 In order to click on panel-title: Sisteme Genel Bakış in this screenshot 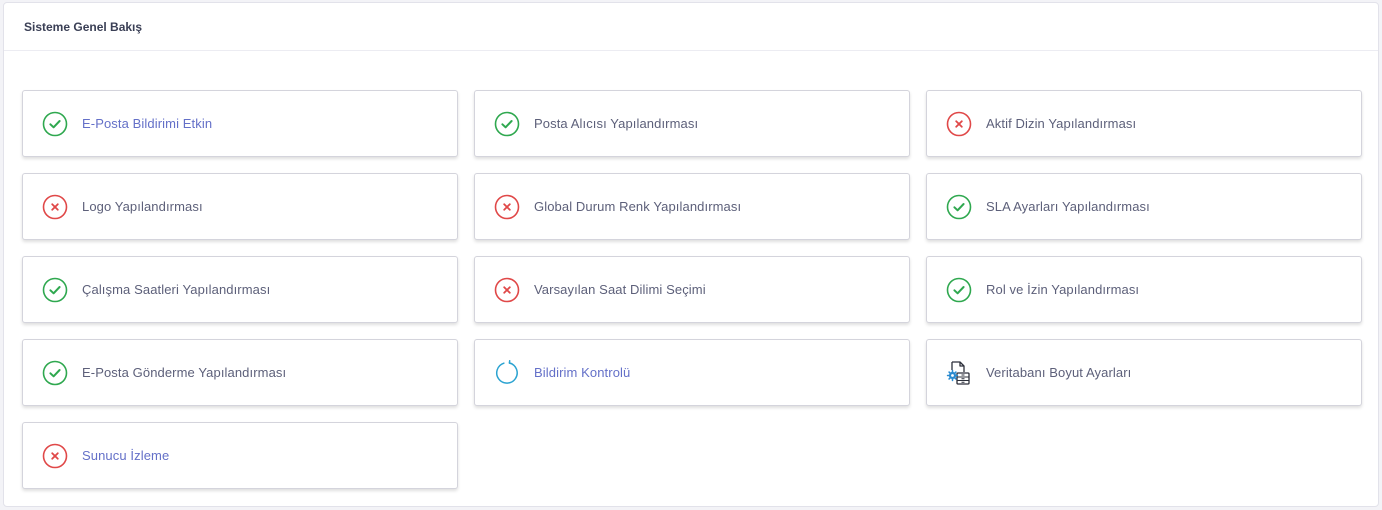, I will do `click(83, 26)`.